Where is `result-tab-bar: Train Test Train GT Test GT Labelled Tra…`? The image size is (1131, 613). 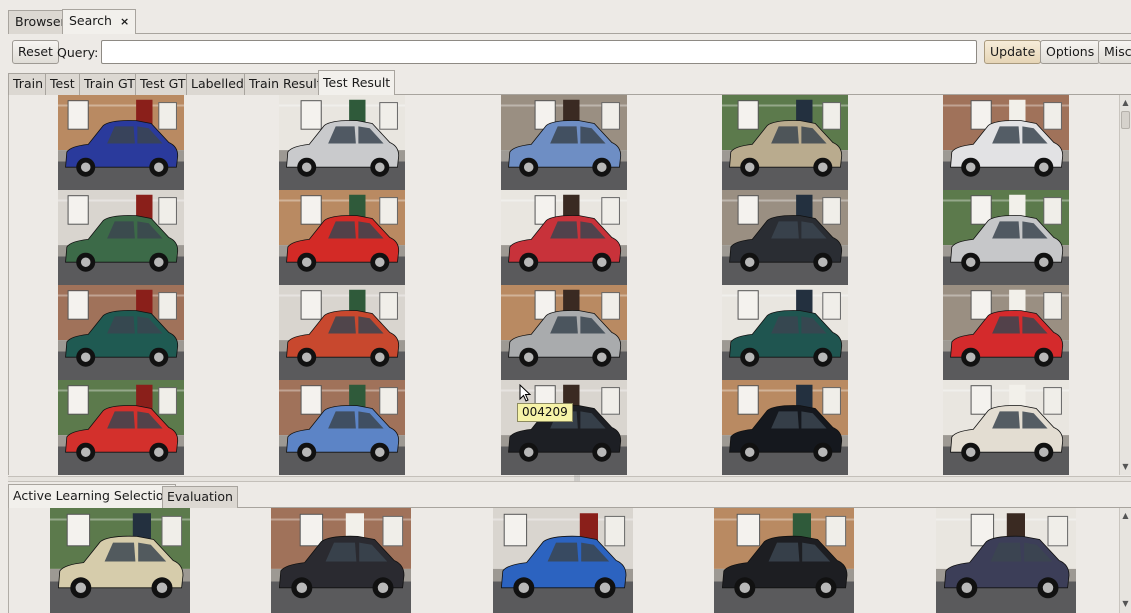 result-tab-bar: Train Test Train GT Test GT Labelled Tra… is located at coordinates (569, 82).